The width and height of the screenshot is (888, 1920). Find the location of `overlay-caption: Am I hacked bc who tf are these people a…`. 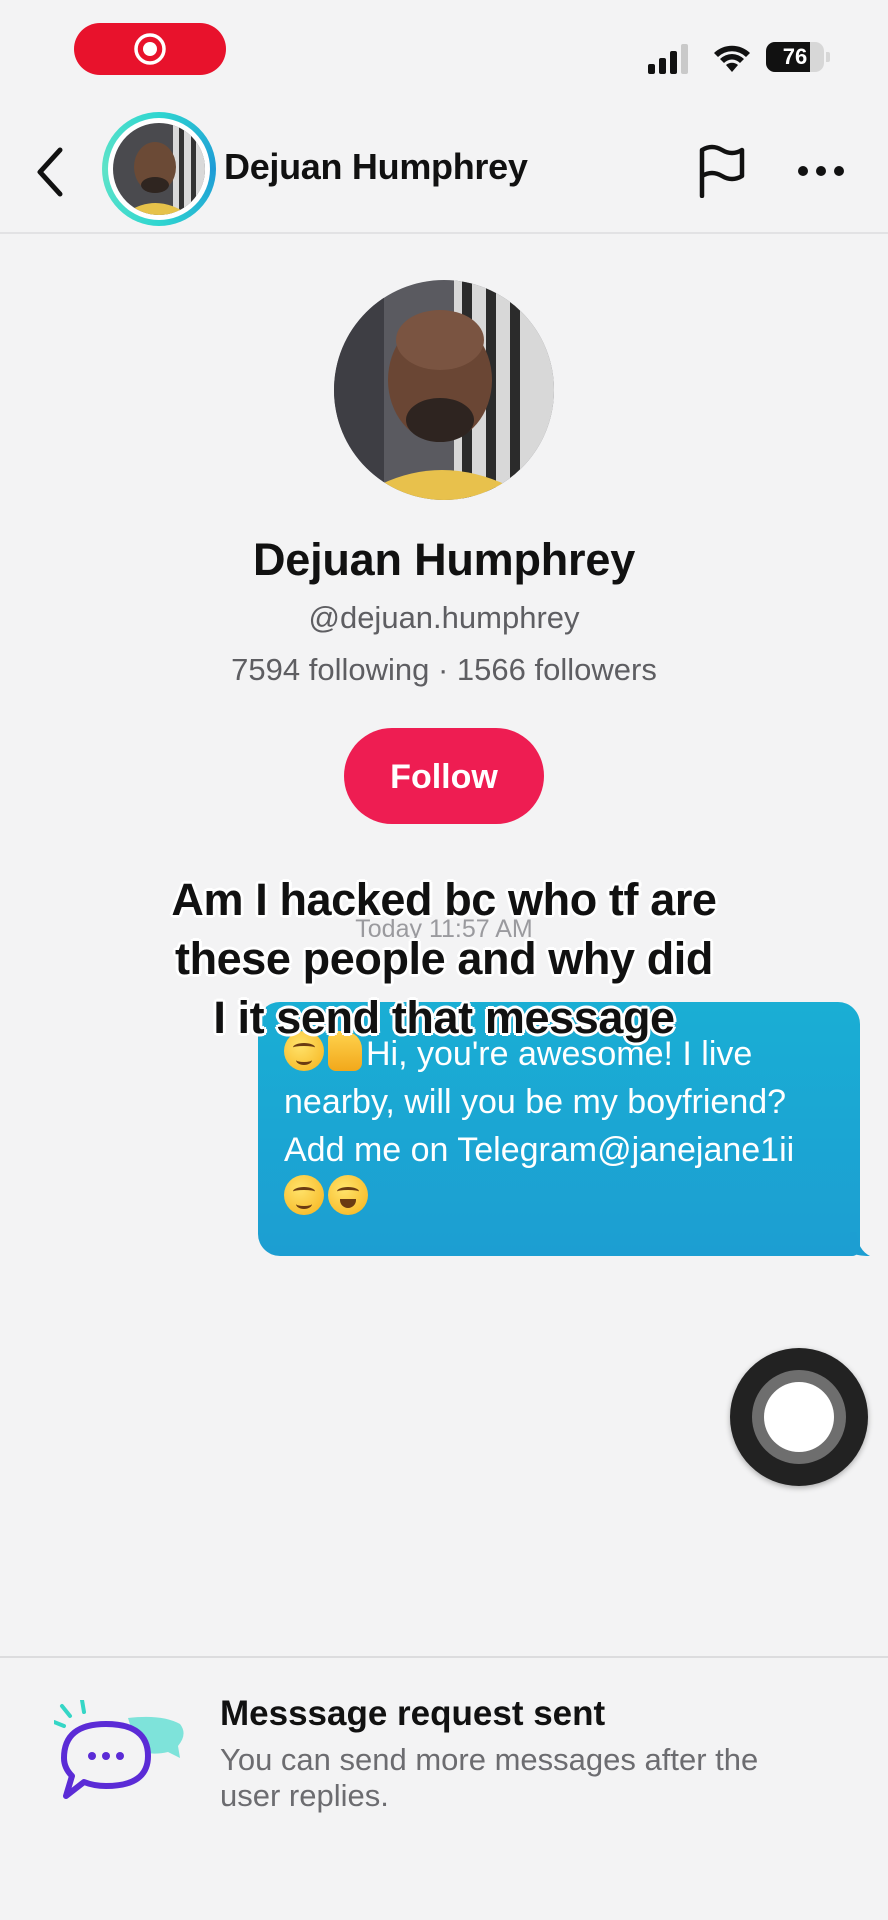

overlay-caption: Am I hacked bc who tf are these people a… is located at coordinates (444, 958).